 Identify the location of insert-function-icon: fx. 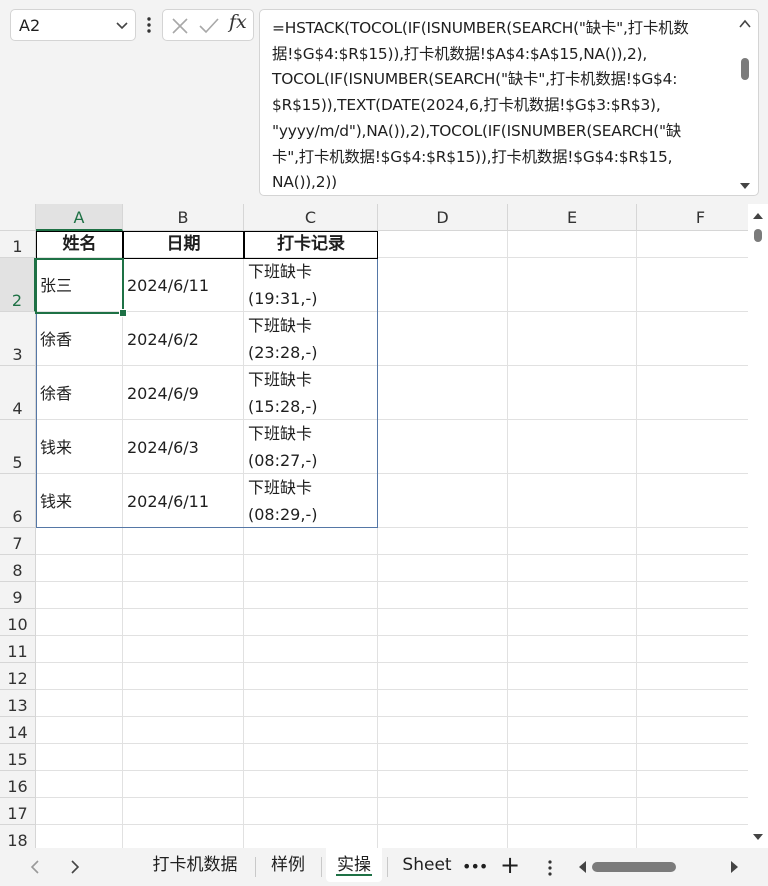
(238, 22).